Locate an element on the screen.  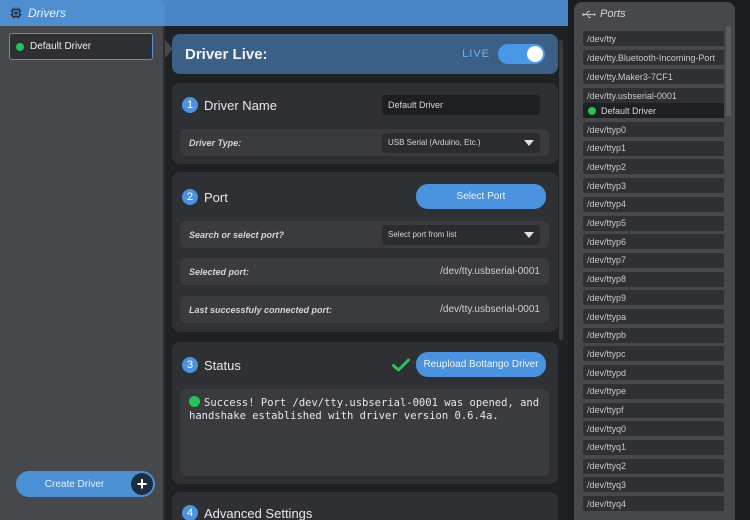
success-status-icon is located at coordinates (194, 401).